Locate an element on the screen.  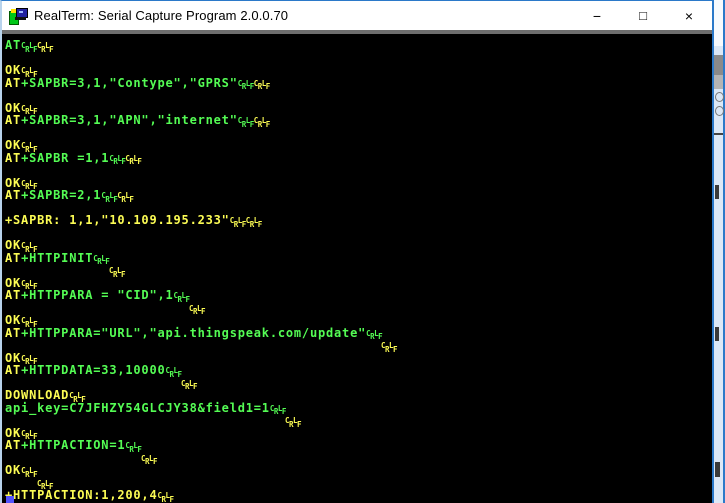
terminal-text: OK is located at coordinates (13, 470).